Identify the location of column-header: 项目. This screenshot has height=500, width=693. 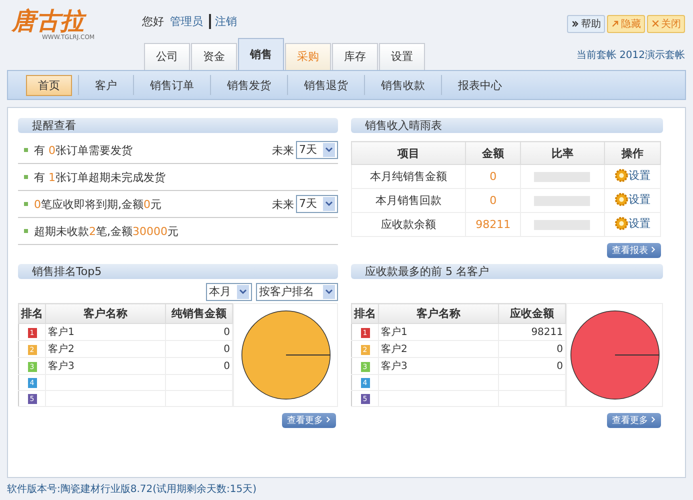
(409, 153).